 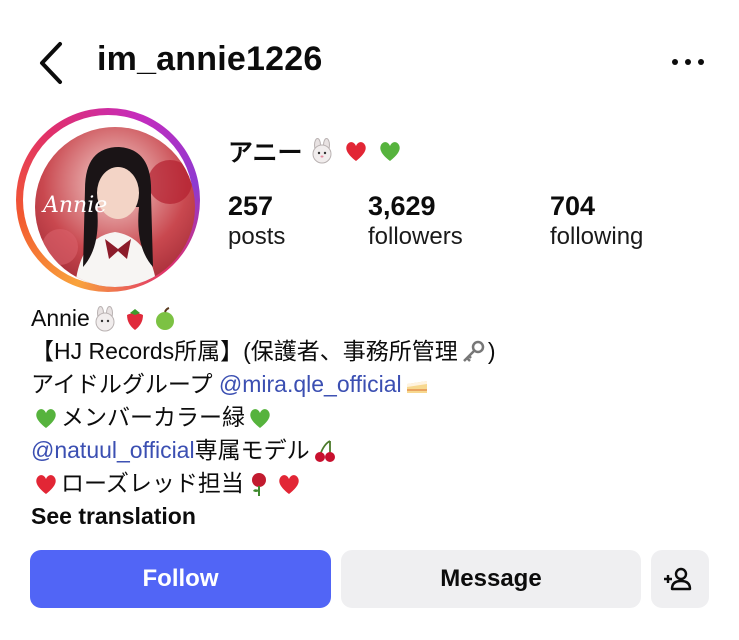 What do you see at coordinates (402, 206) in the screenshot?
I see `stat-value: 3,629` at bounding box center [402, 206].